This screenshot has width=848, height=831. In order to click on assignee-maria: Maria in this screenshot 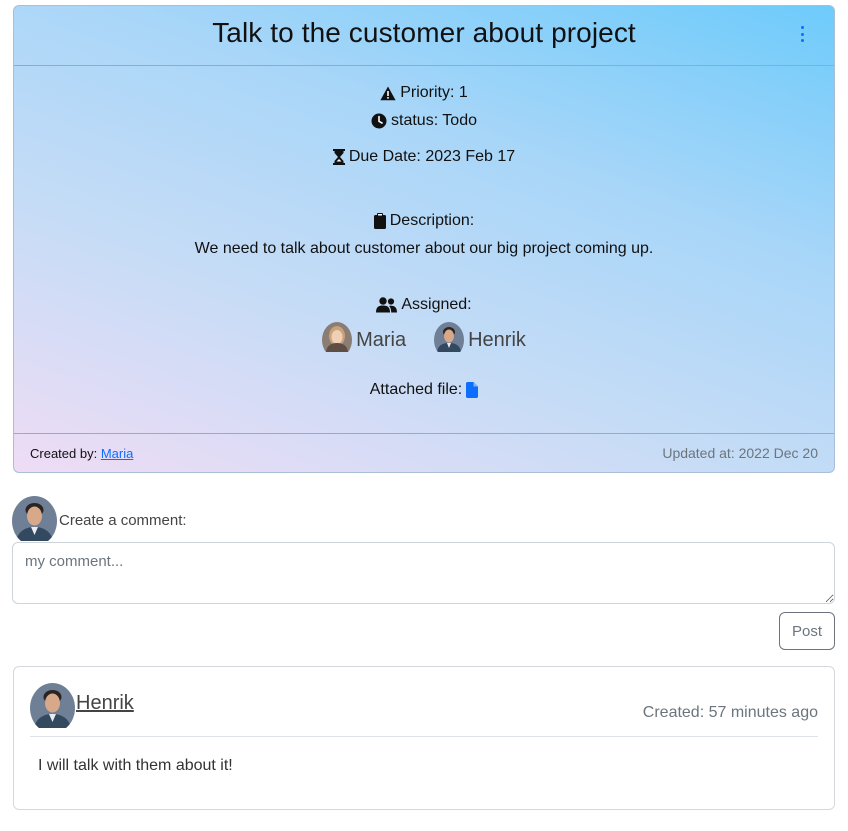, I will do `click(364, 340)`.